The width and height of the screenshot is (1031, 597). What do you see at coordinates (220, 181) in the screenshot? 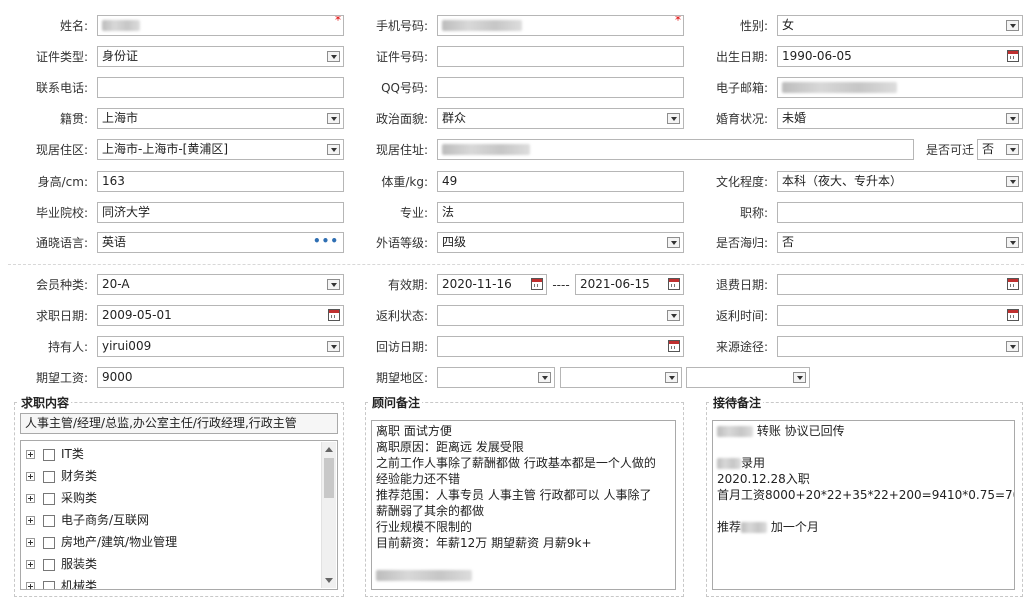
I see `height-input: 163` at bounding box center [220, 181].